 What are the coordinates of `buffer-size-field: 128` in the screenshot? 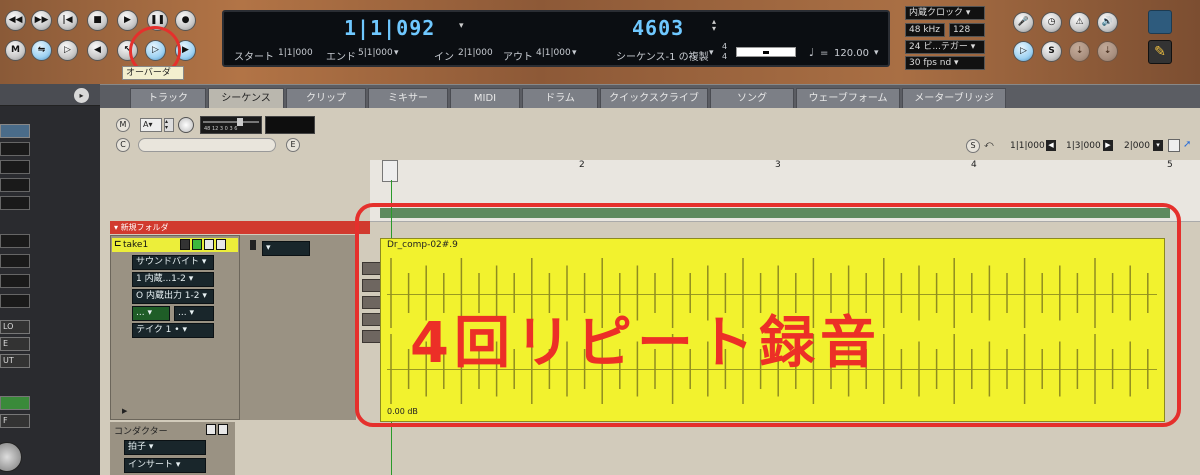 It's located at (967, 30).